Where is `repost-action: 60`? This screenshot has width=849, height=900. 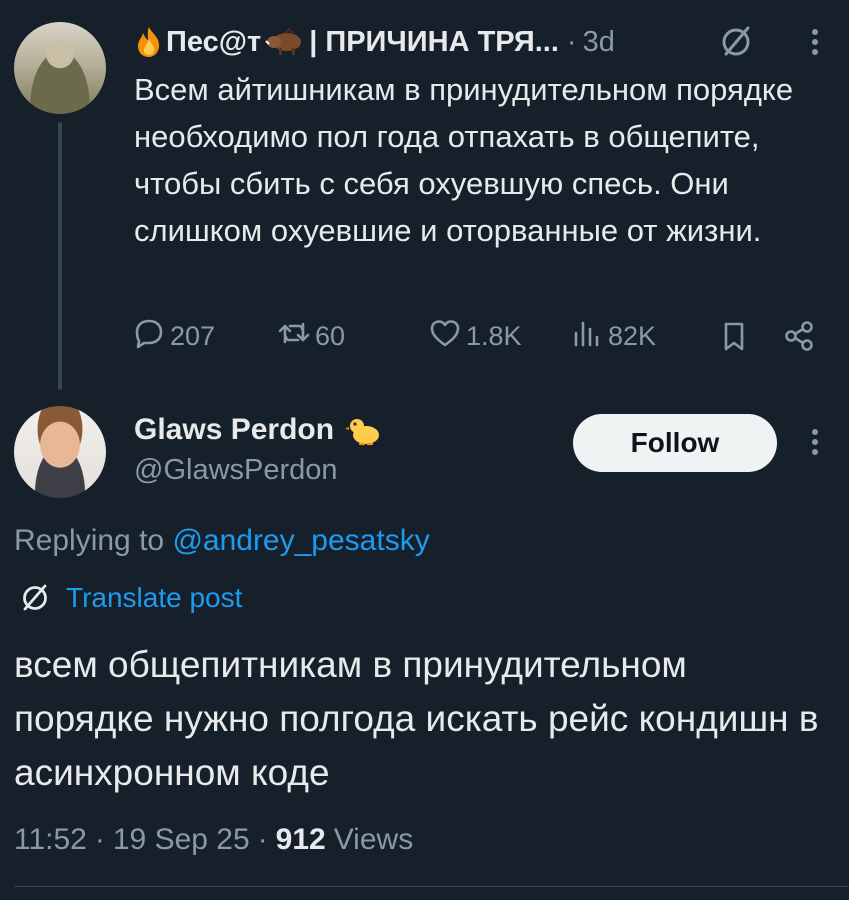 repost-action: 60 is located at coordinates (311, 336).